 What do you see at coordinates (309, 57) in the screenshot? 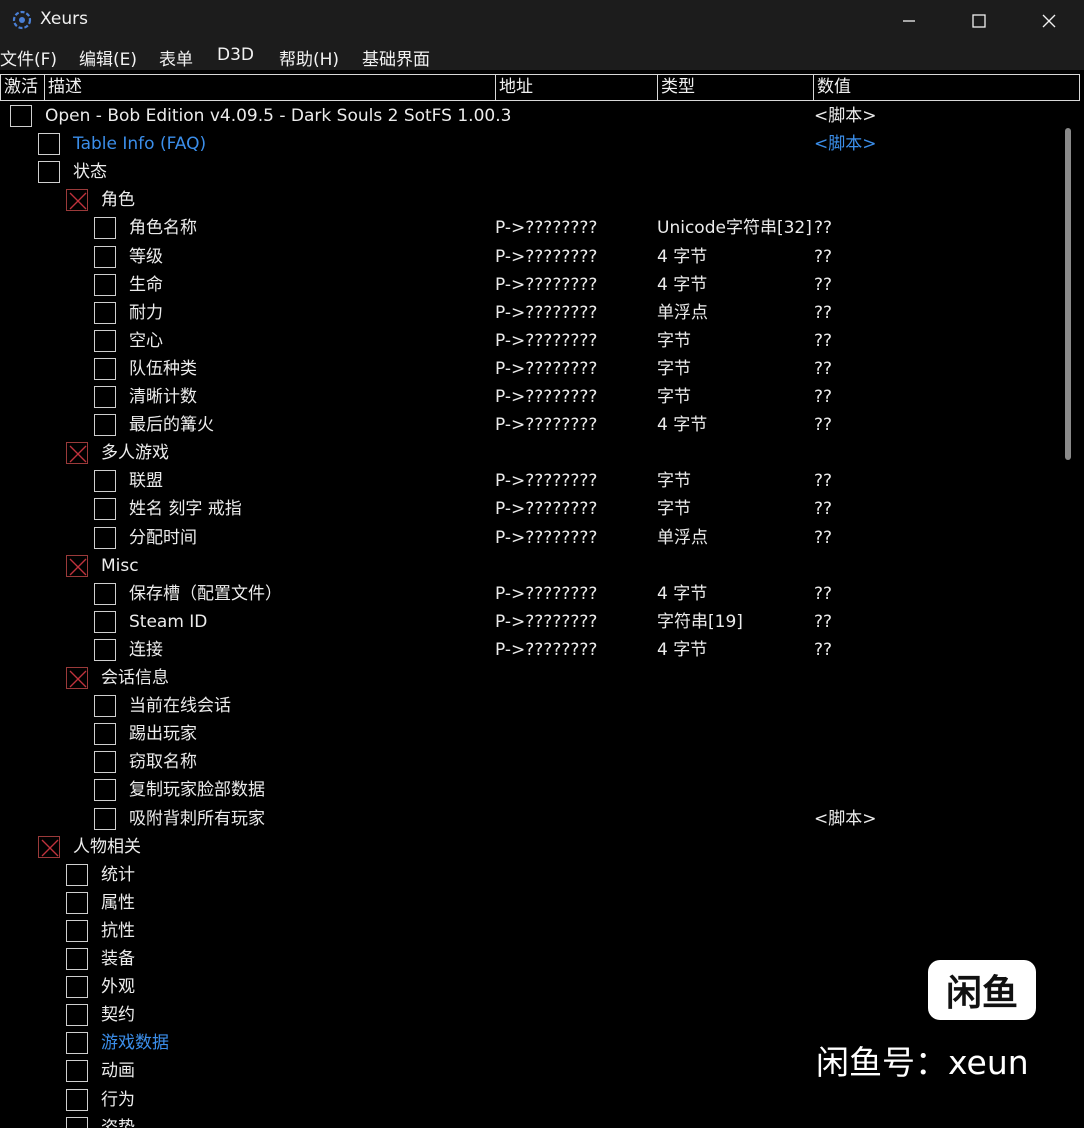
I see `menu-help: 帮助(H)` at bounding box center [309, 57].